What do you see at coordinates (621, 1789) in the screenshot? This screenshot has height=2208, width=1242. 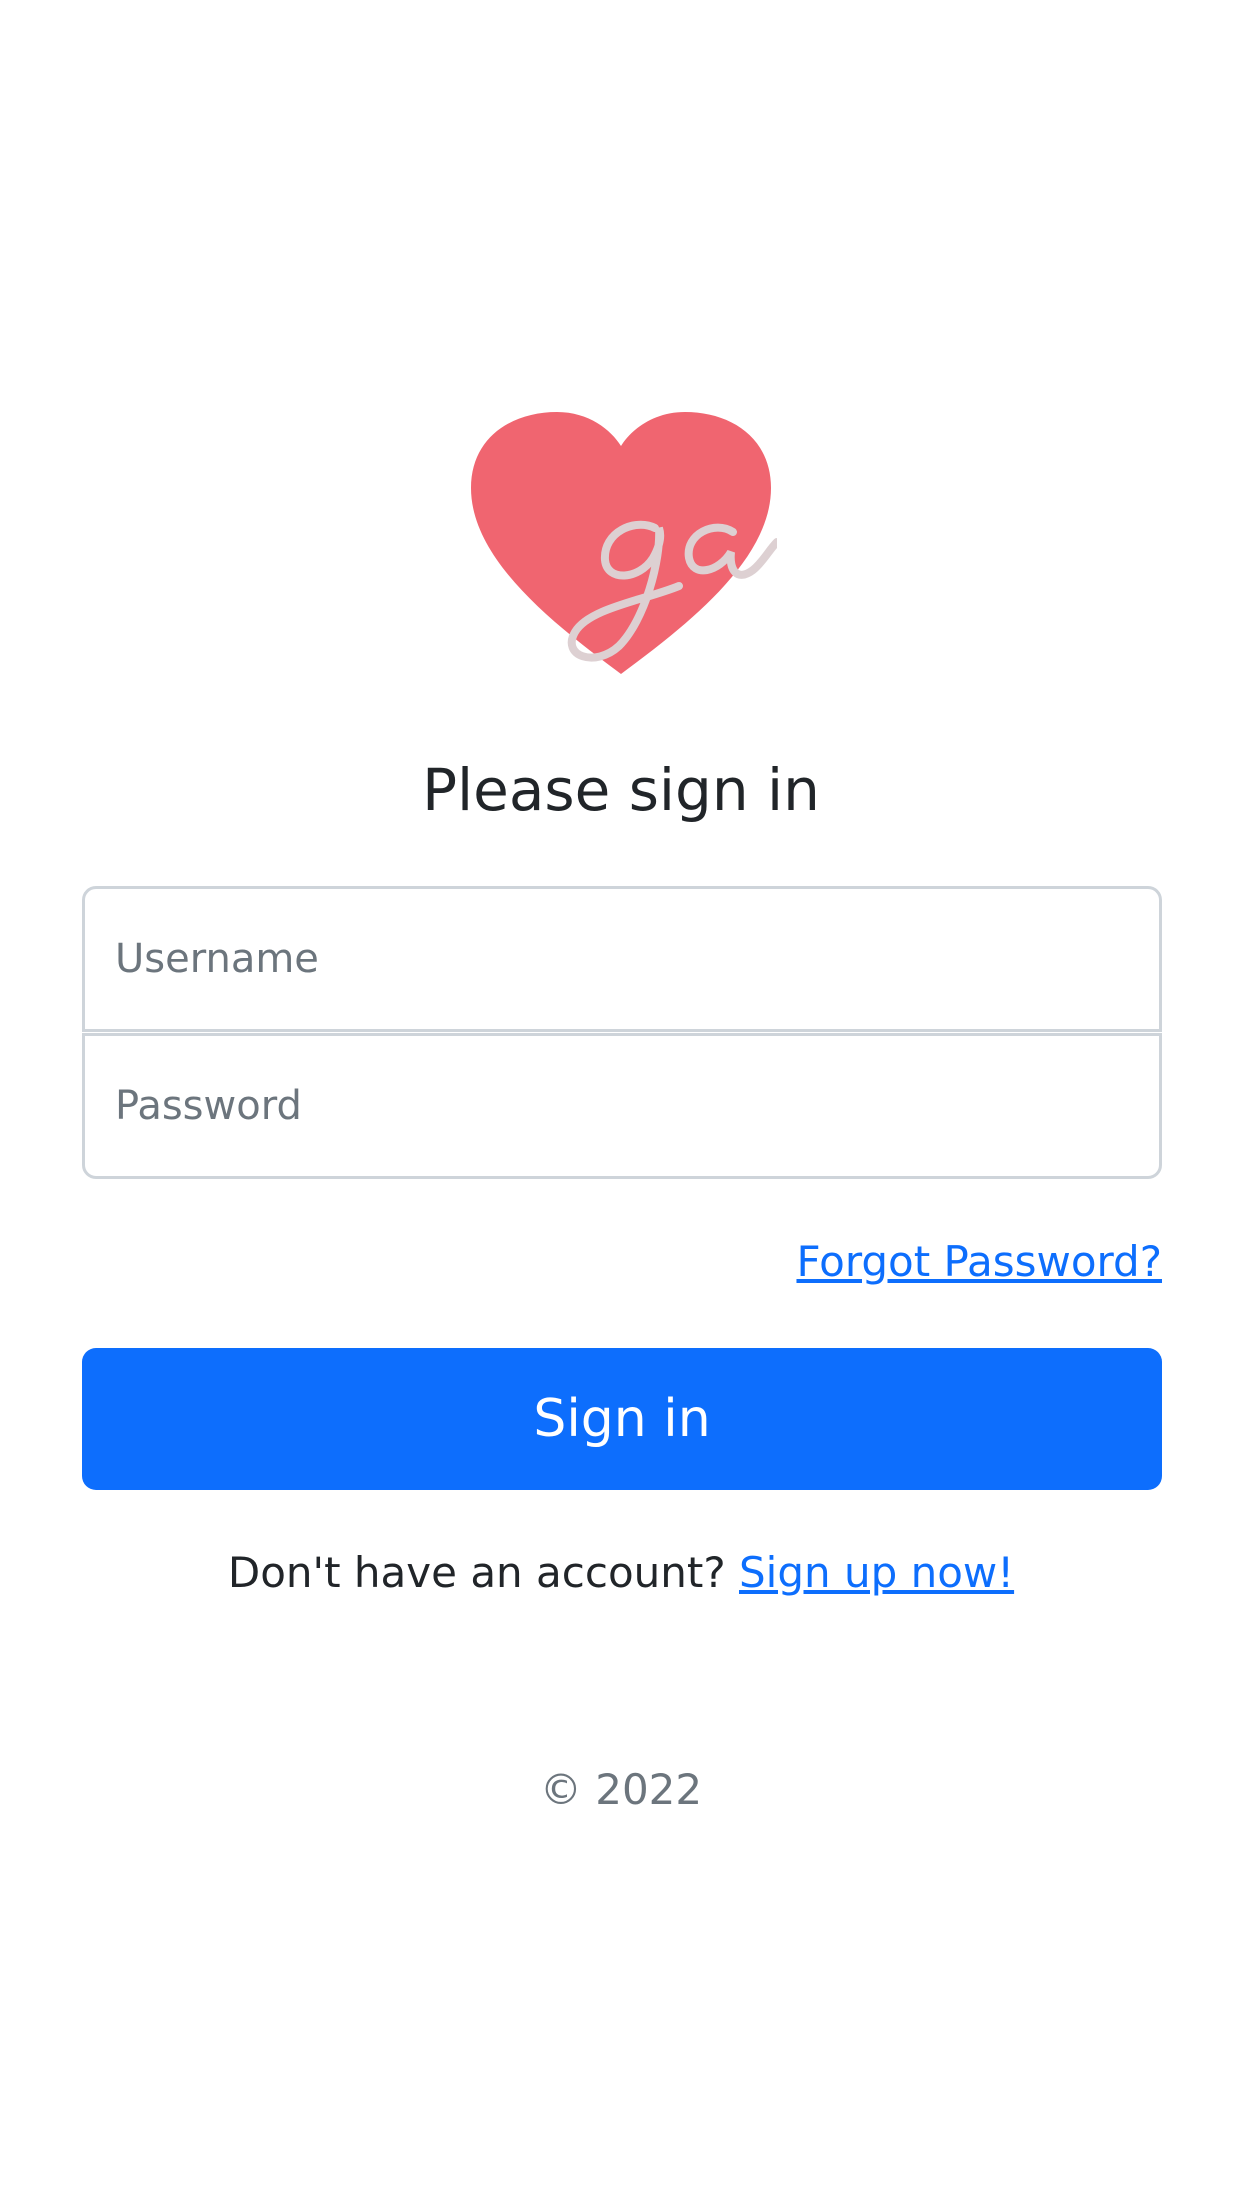 I see `copyright-footer: © 2022` at bounding box center [621, 1789].